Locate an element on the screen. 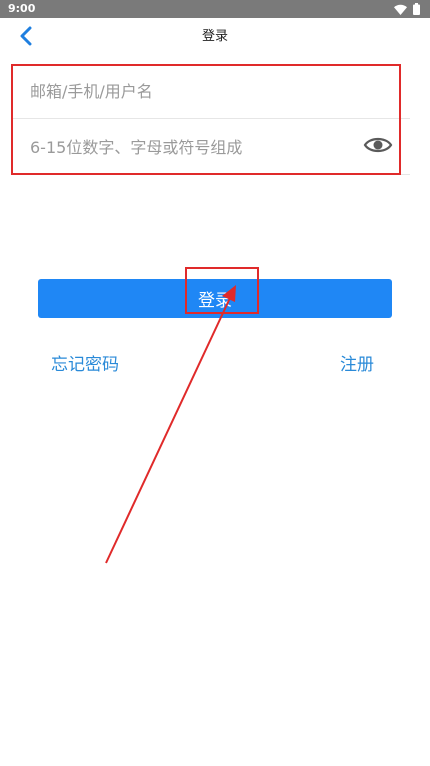 This screenshot has height=766, width=430. status-icons is located at coordinates (407, 9).